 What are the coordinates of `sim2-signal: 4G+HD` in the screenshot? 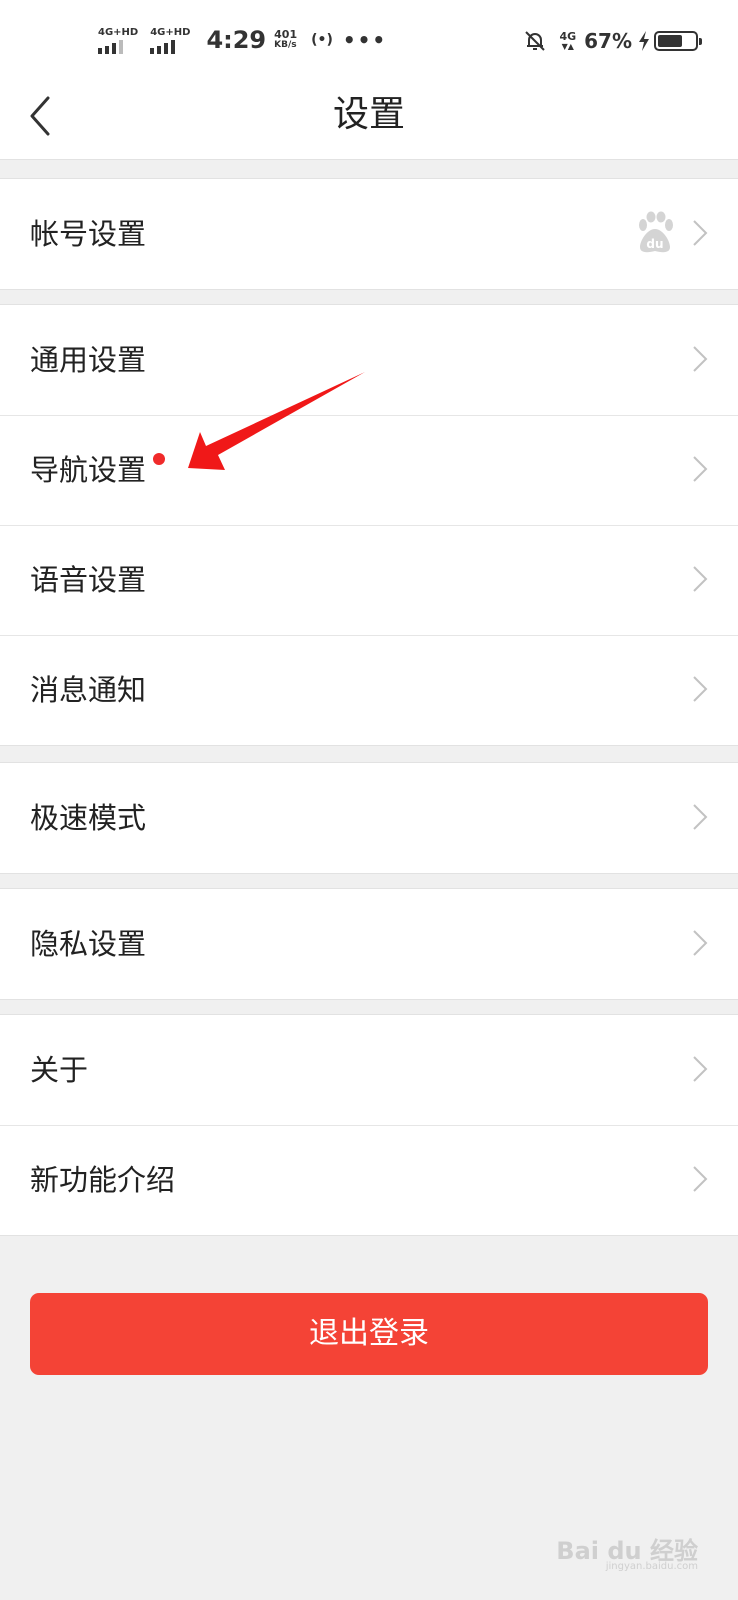 It's located at (170, 40).